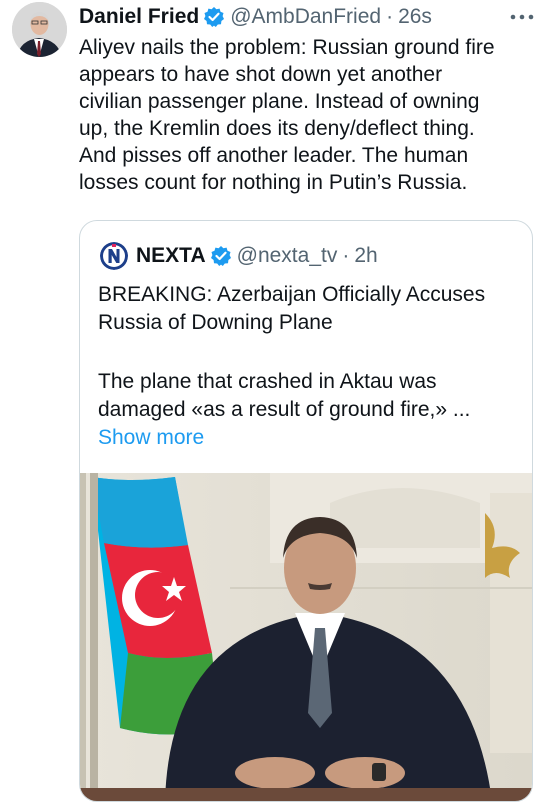  I want to click on avatar-photo, so click(39, 29).